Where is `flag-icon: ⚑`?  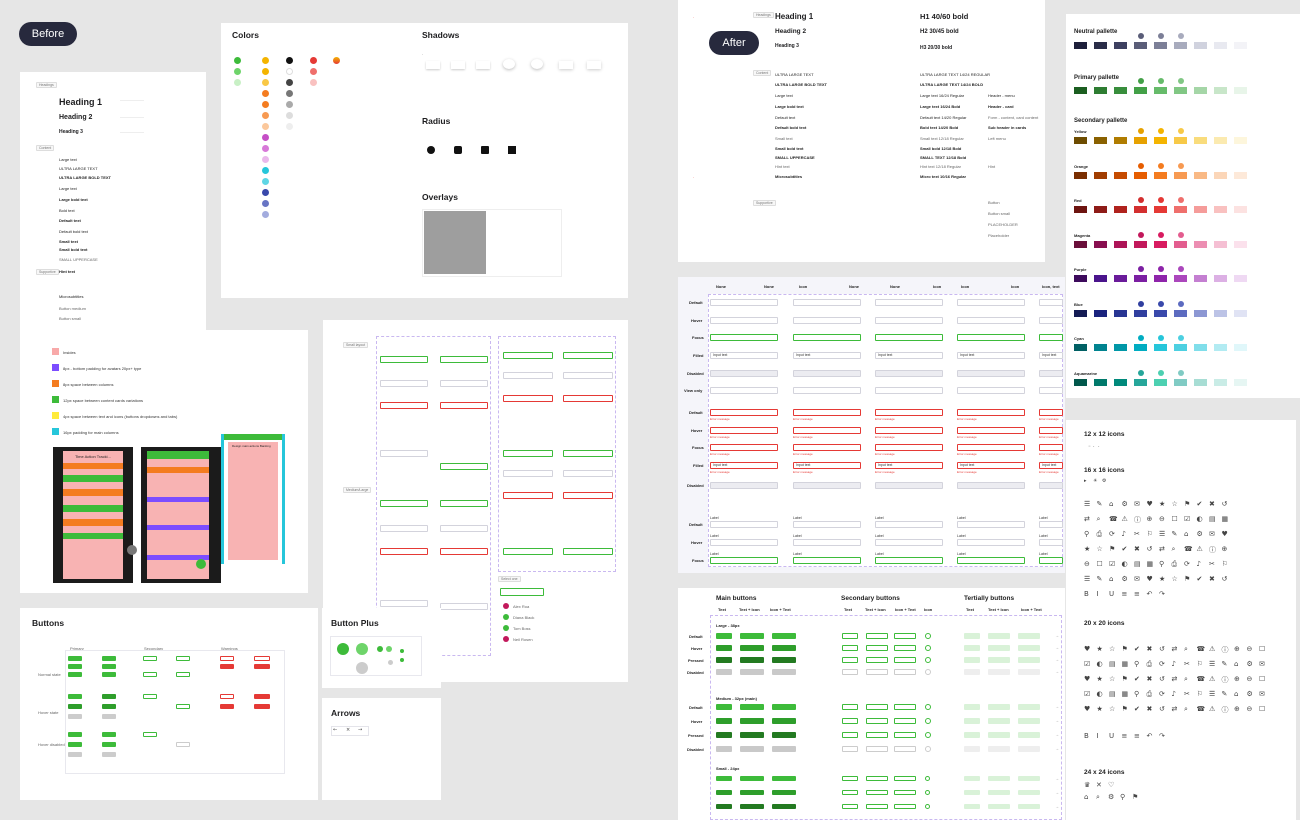
flag-icon: ⚑ is located at coordinates (1125, 649).